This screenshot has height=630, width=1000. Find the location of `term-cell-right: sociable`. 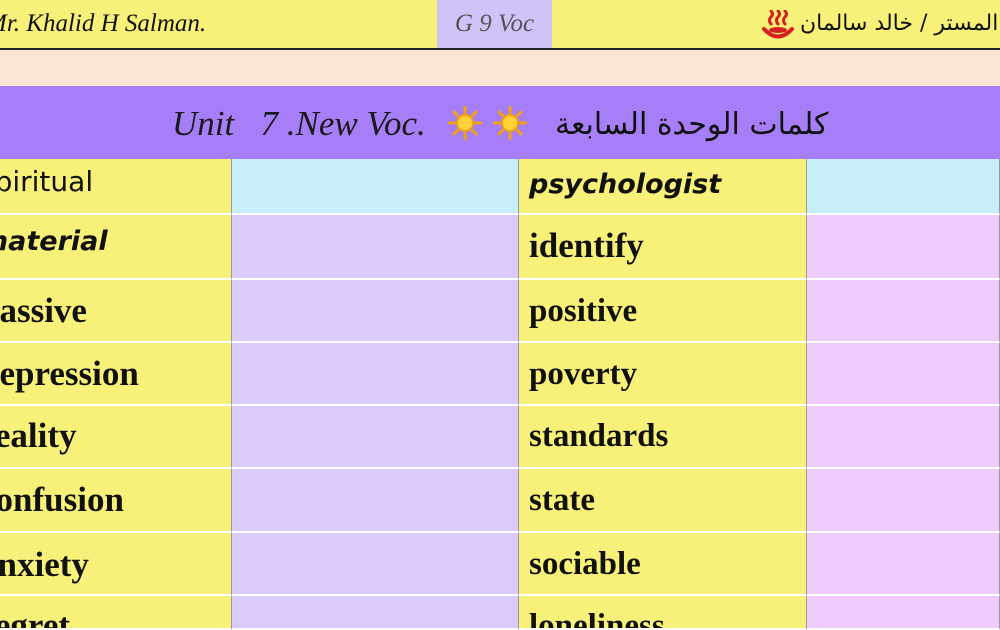

term-cell-right: sociable is located at coordinates (663, 564).